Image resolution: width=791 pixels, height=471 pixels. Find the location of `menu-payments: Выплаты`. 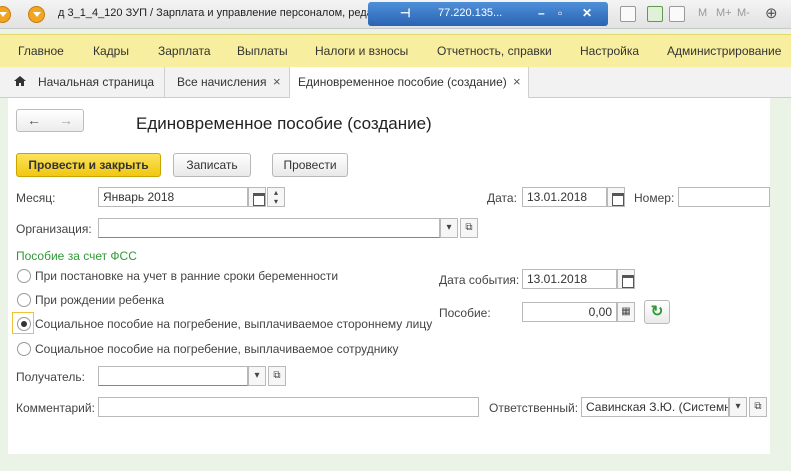

menu-payments: Выплаты is located at coordinates (262, 51).